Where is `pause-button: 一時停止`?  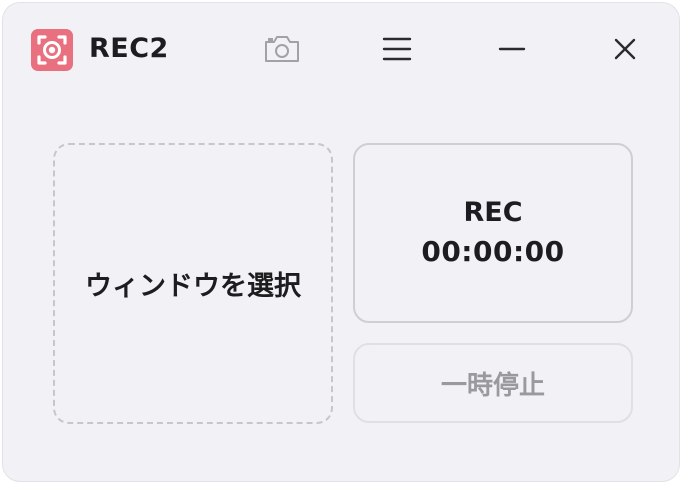
pause-button: 一時停止 is located at coordinates (493, 383).